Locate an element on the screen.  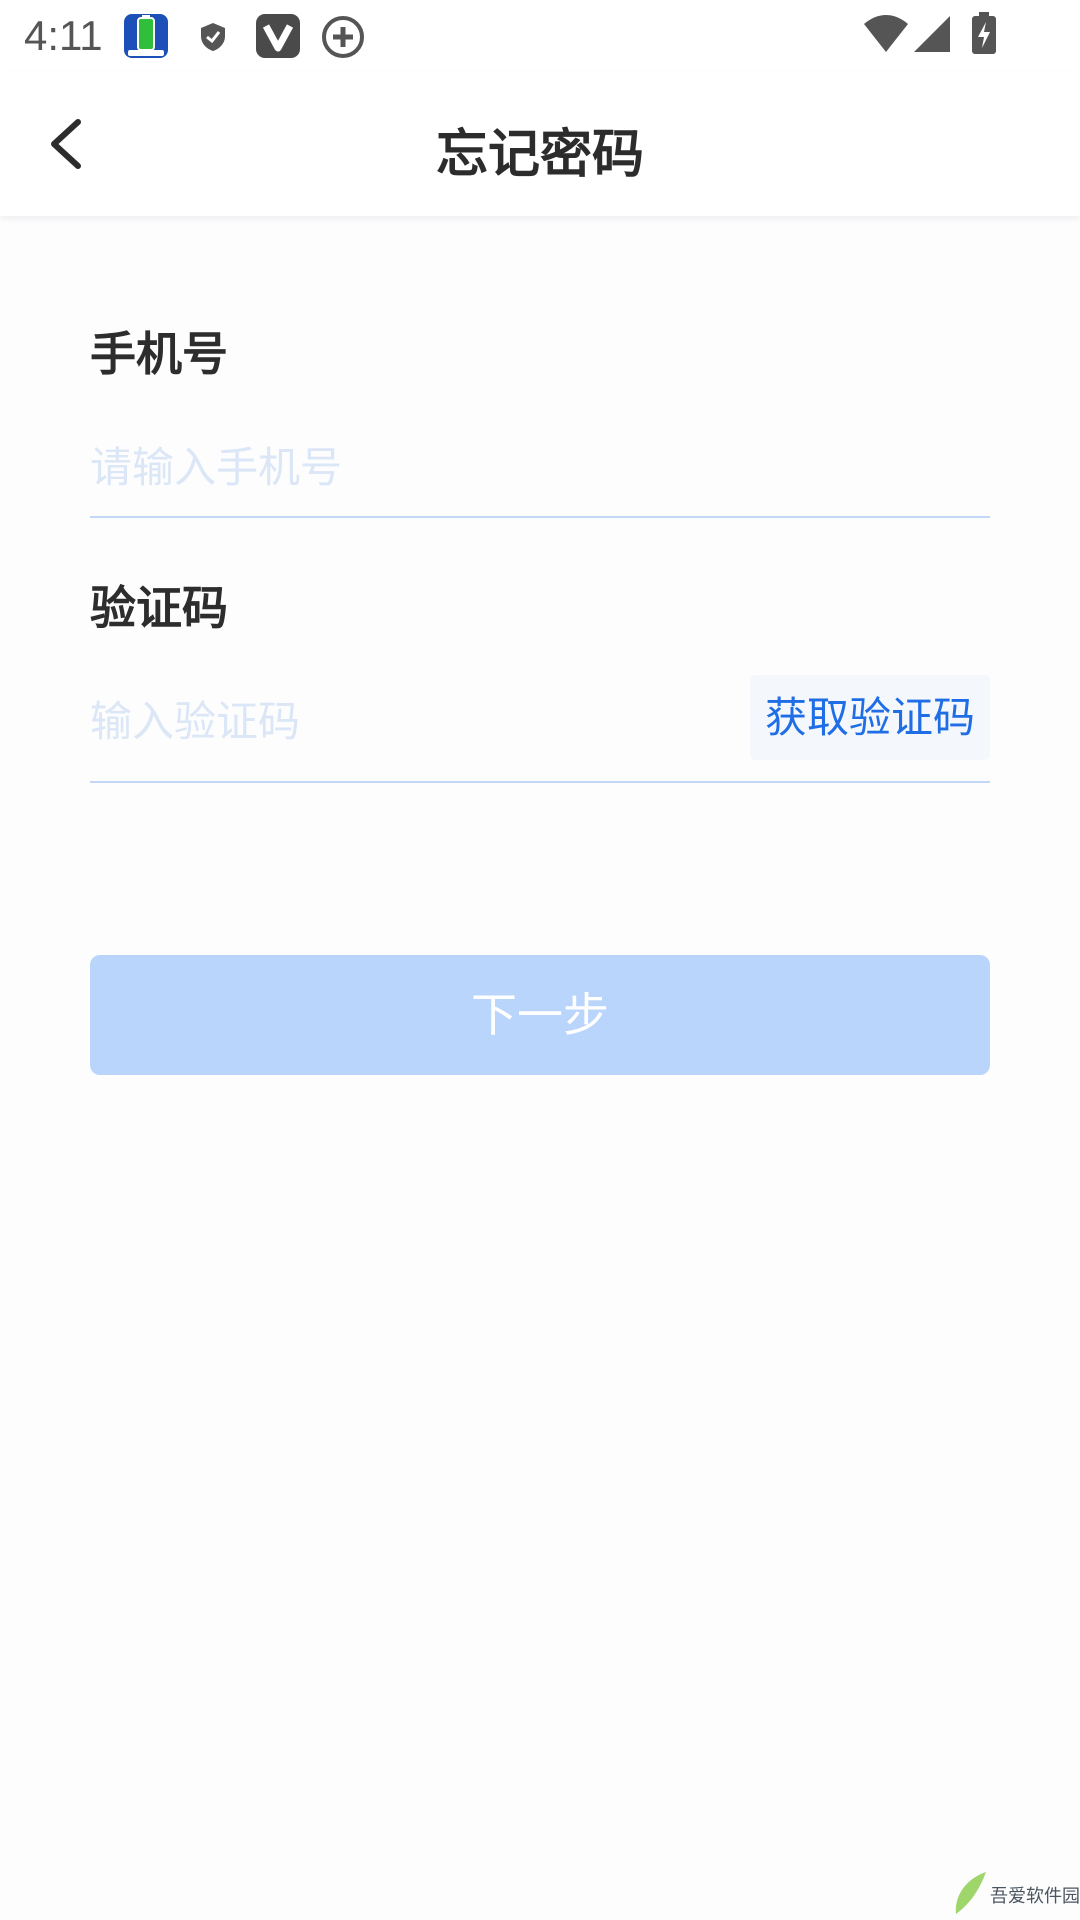
header: 忘记密码 is located at coordinates (540, 144).